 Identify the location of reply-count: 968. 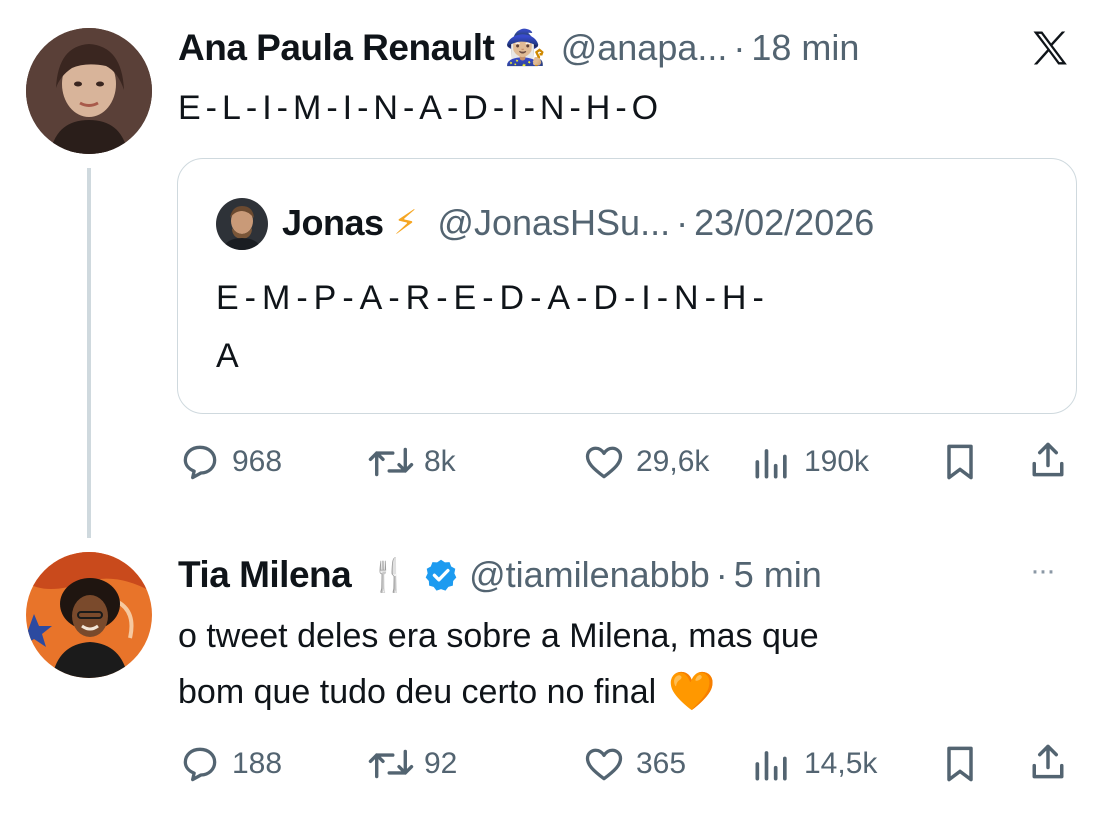
(257, 461).